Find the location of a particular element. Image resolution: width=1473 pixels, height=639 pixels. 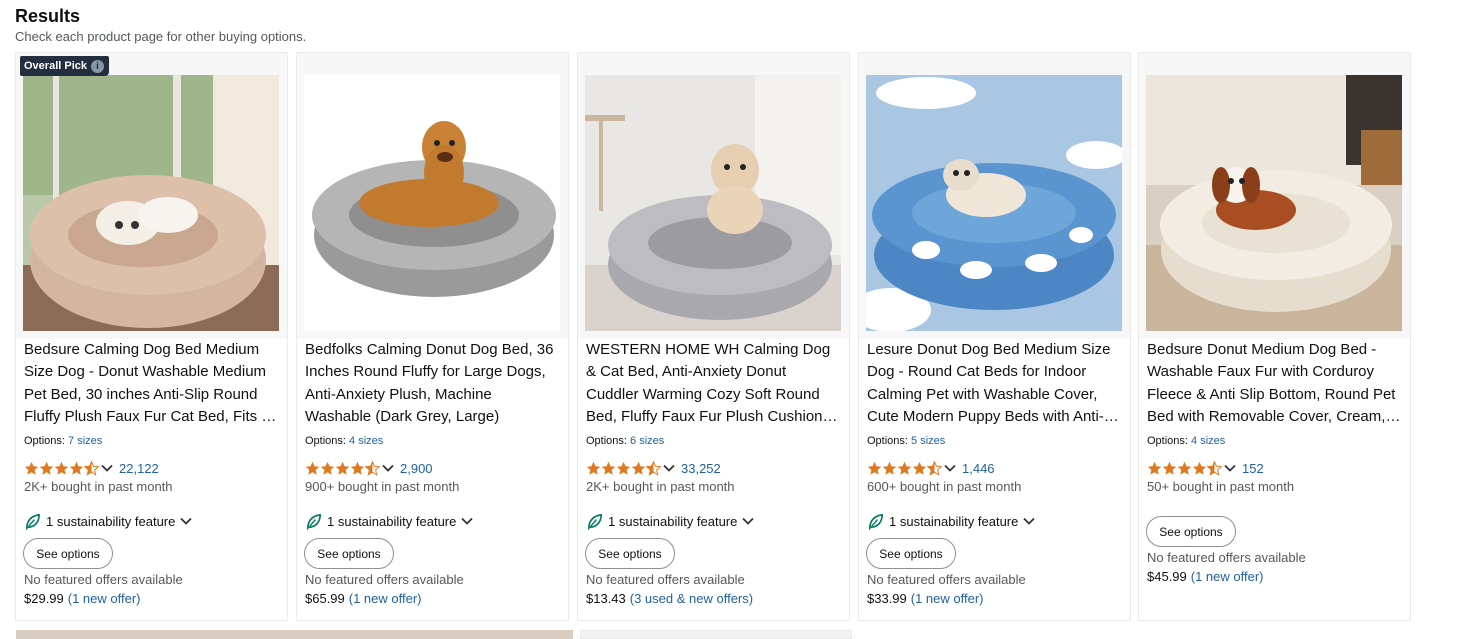

info-icon: i is located at coordinates (97, 66).